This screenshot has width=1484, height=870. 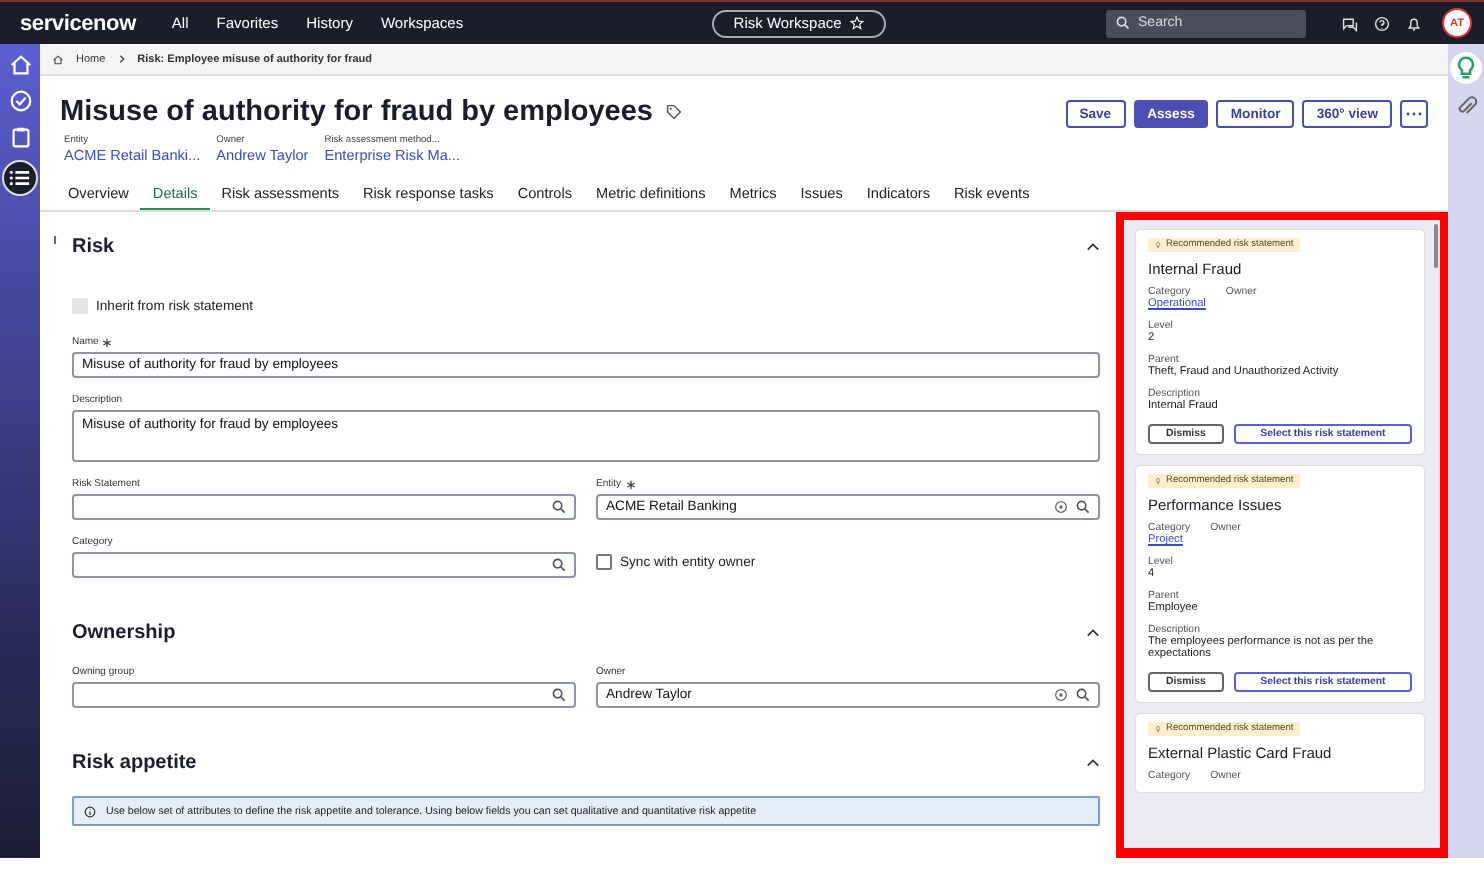 What do you see at coordinates (90, 811) in the screenshot?
I see `info-icon` at bounding box center [90, 811].